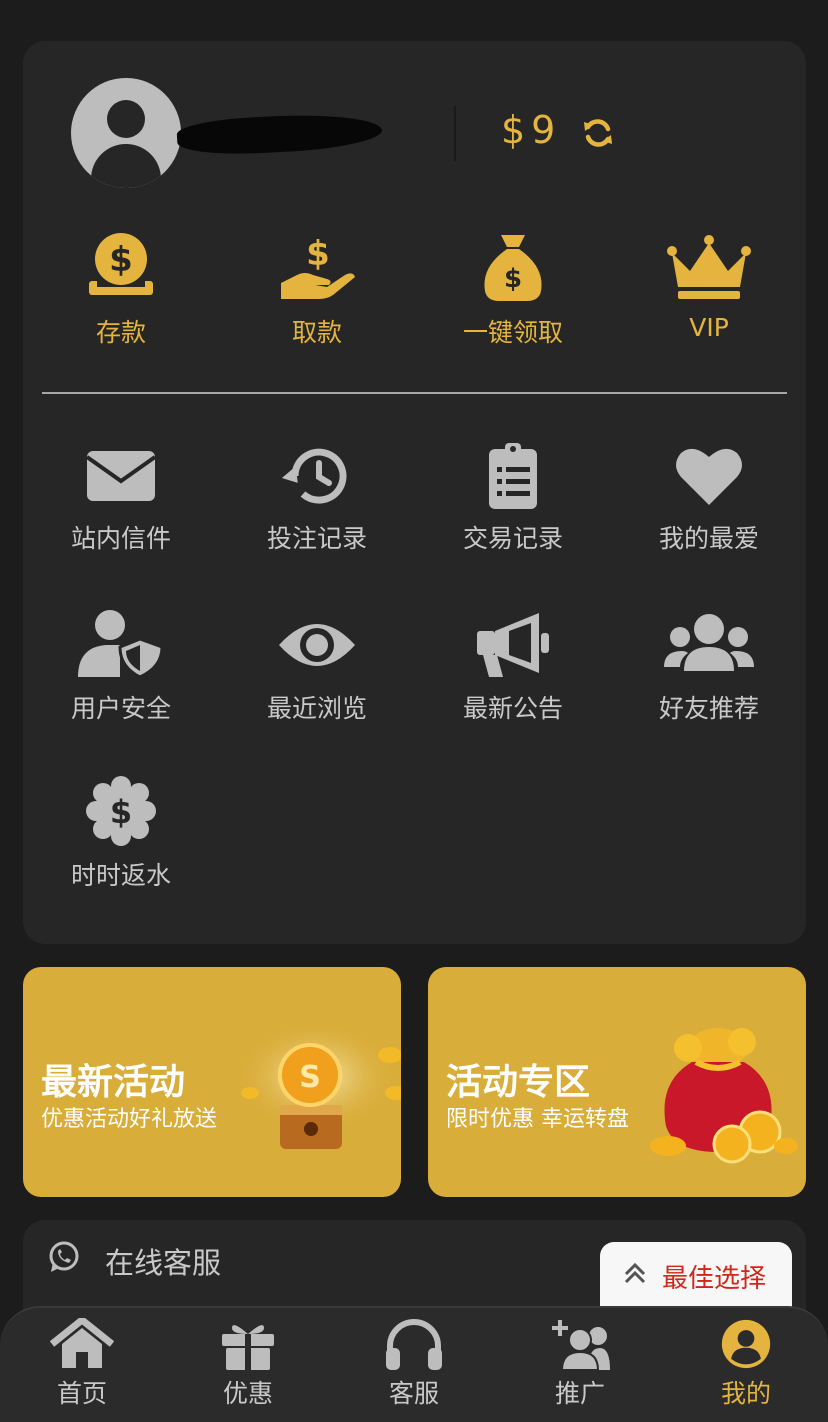 The image size is (828, 1422). Describe the element at coordinates (113, 1082) in the screenshot. I see `promo-title: 最新活动` at that location.